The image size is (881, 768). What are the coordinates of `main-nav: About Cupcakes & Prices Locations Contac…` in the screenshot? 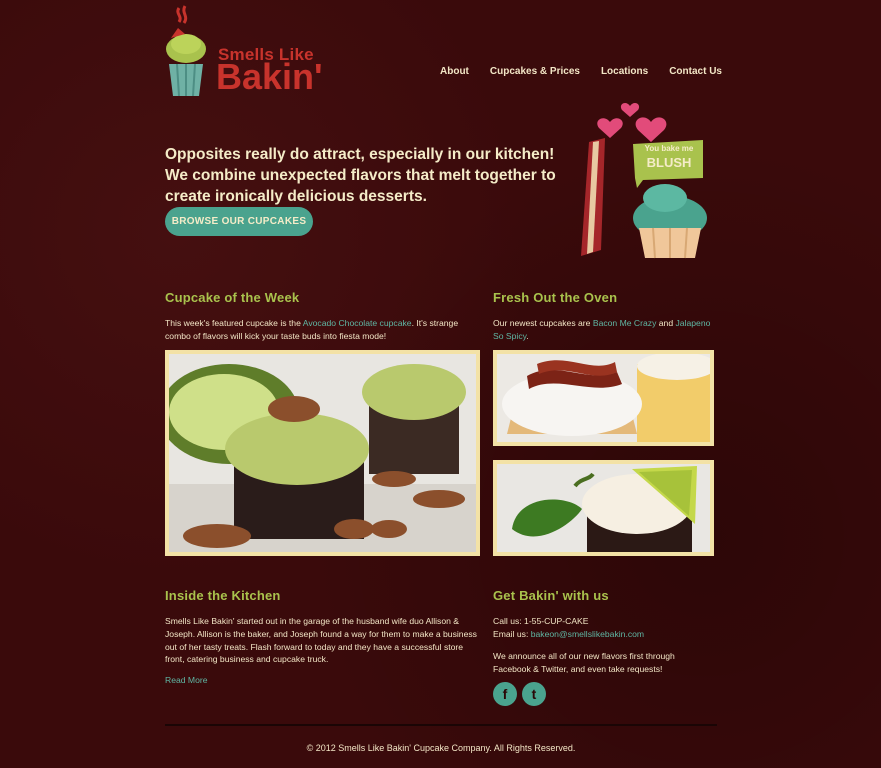 It's located at (591, 71).